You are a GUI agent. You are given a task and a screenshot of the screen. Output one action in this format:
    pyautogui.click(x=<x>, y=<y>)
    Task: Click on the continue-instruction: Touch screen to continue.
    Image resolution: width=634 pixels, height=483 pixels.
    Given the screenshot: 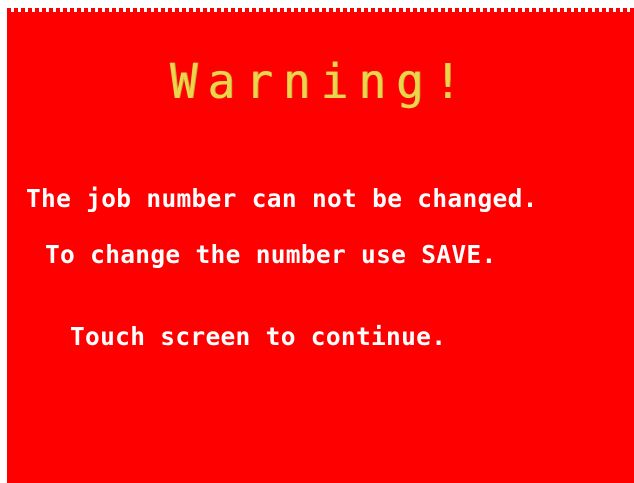 What is the action you would take?
    pyautogui.click(x=258, y=336)
    